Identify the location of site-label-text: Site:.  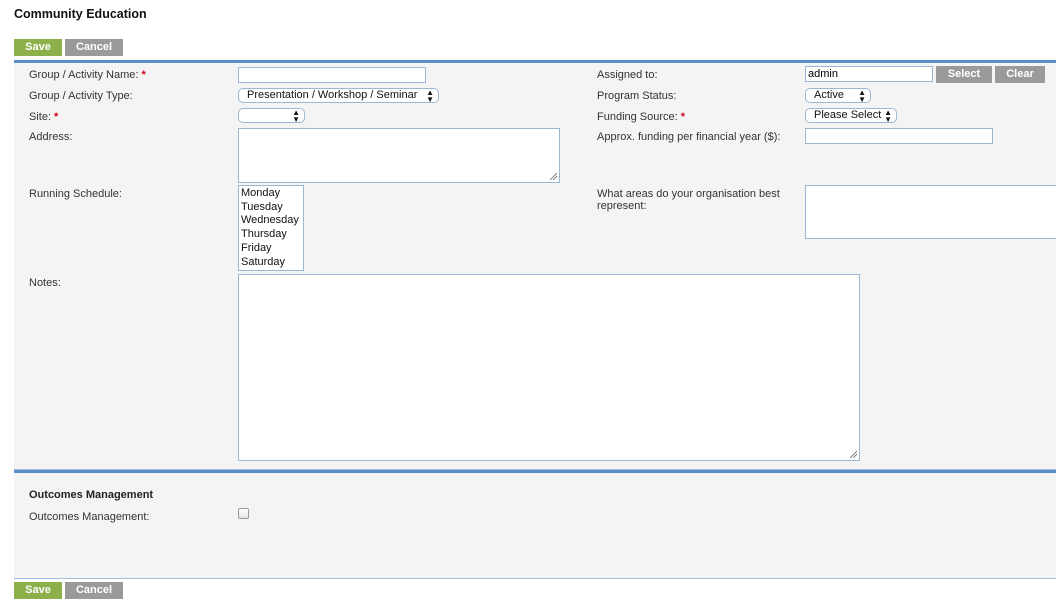
(40, 117).